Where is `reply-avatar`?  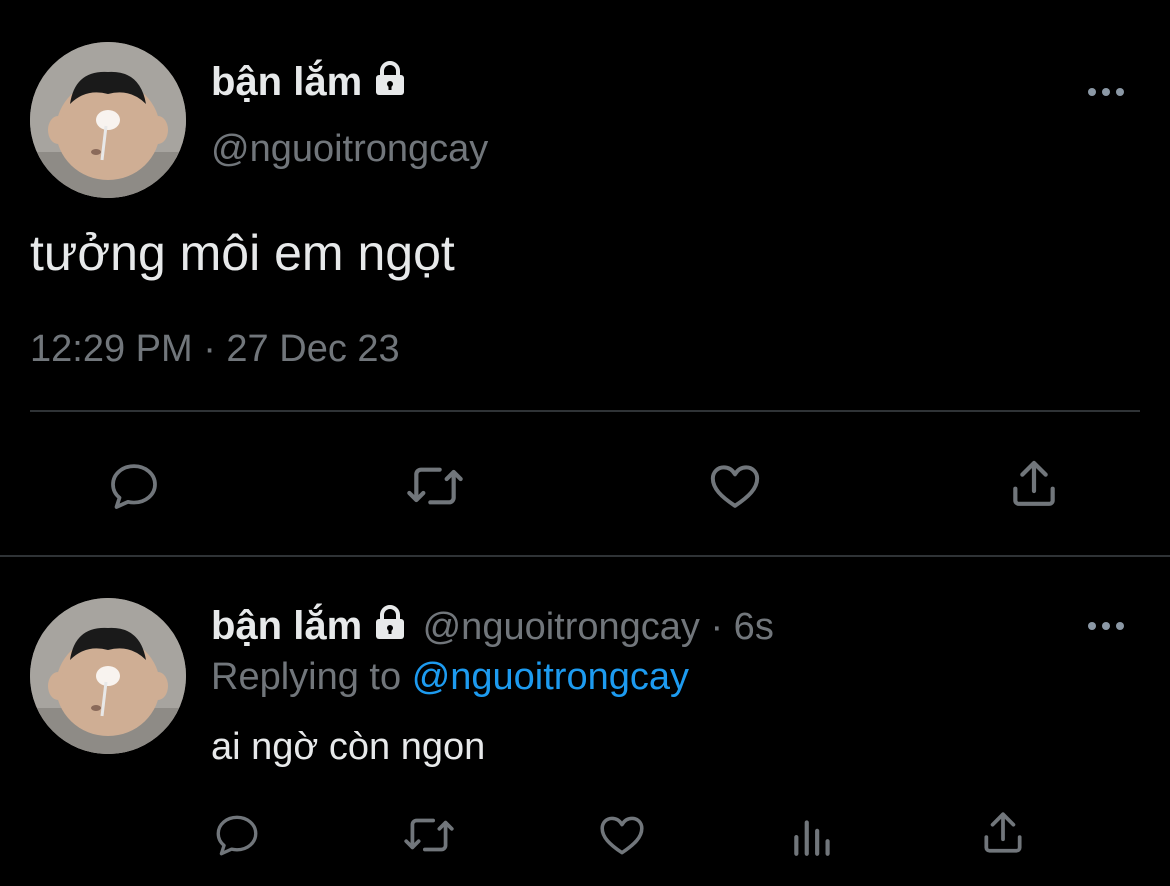
reply-avatar is located at coordinates (108, 676).